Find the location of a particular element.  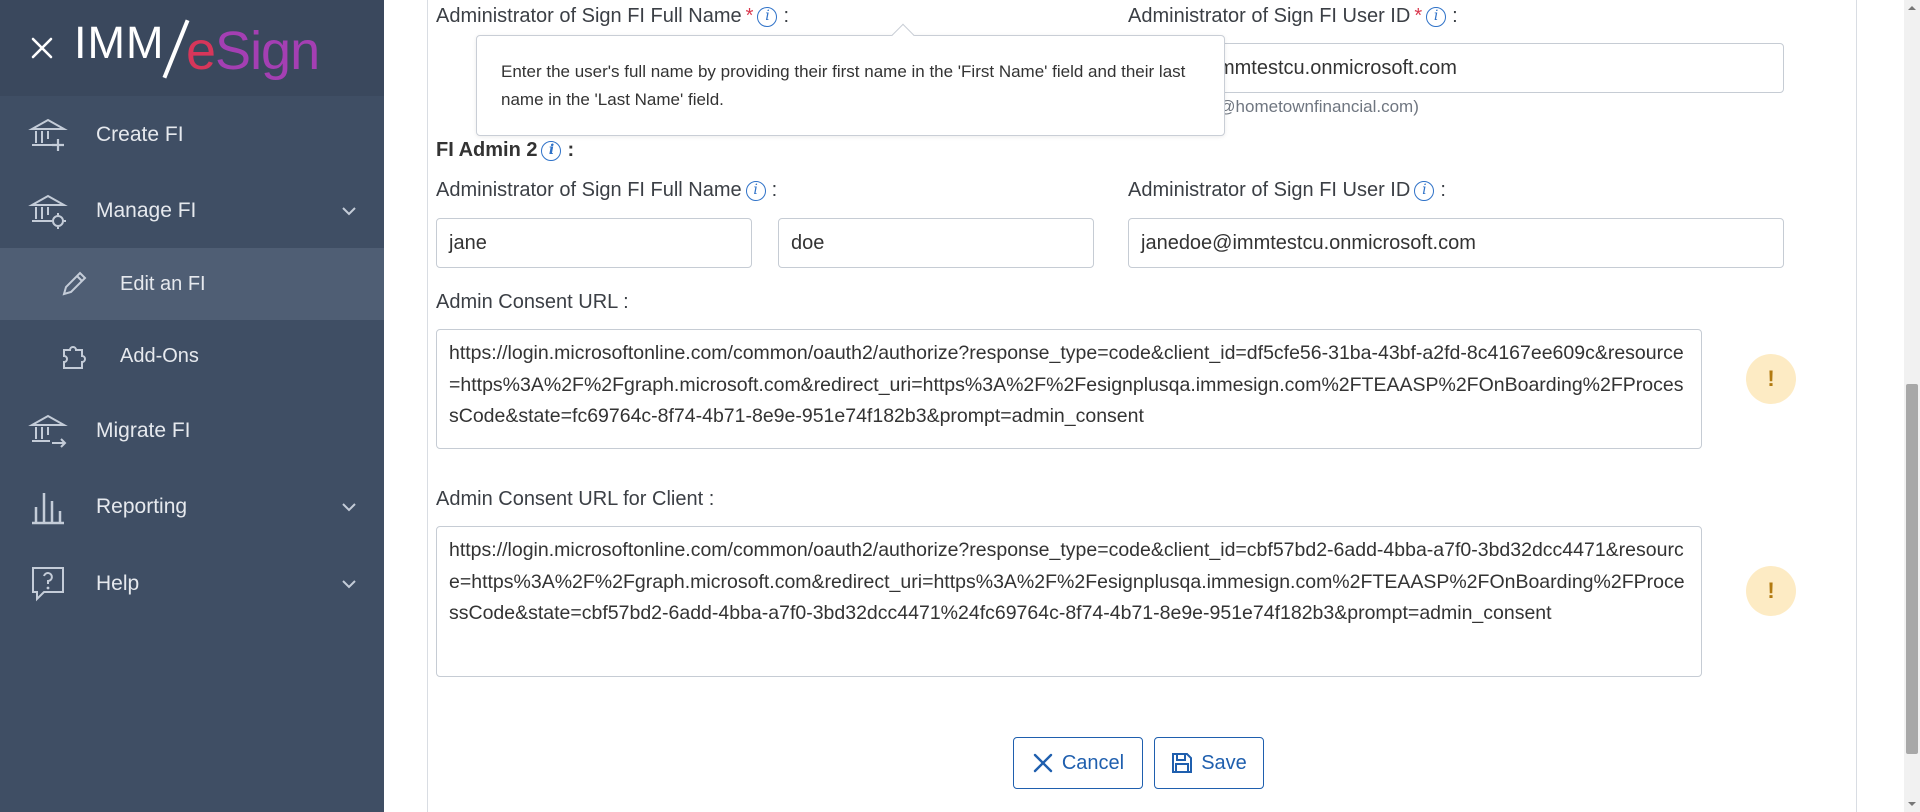

sidebar-item-migrate-fi: Migrate FI is located at coordinates (192, 431).